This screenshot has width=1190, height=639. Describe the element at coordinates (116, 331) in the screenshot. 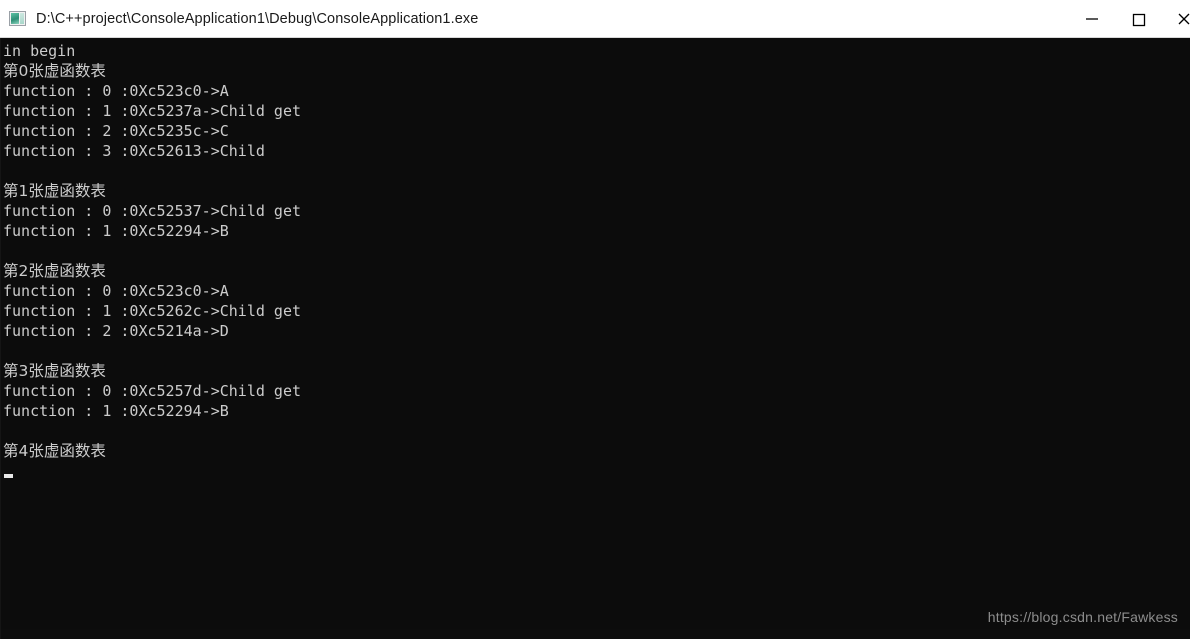

I see `console-line: function : 2 :0Xc5214a->D` at that location.